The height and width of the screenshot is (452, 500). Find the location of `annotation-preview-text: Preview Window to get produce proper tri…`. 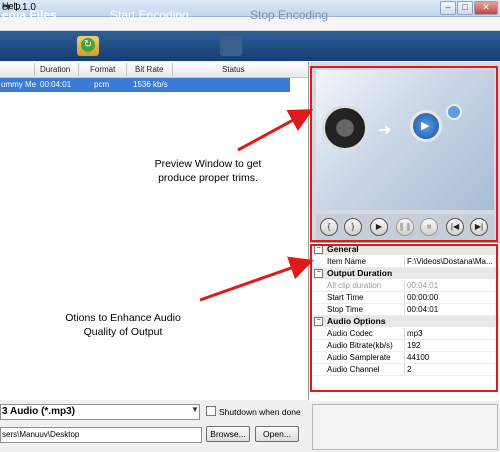

annotation-preview-text: Preview Window to get produce proper tri… is located at coordinates (208, 171).